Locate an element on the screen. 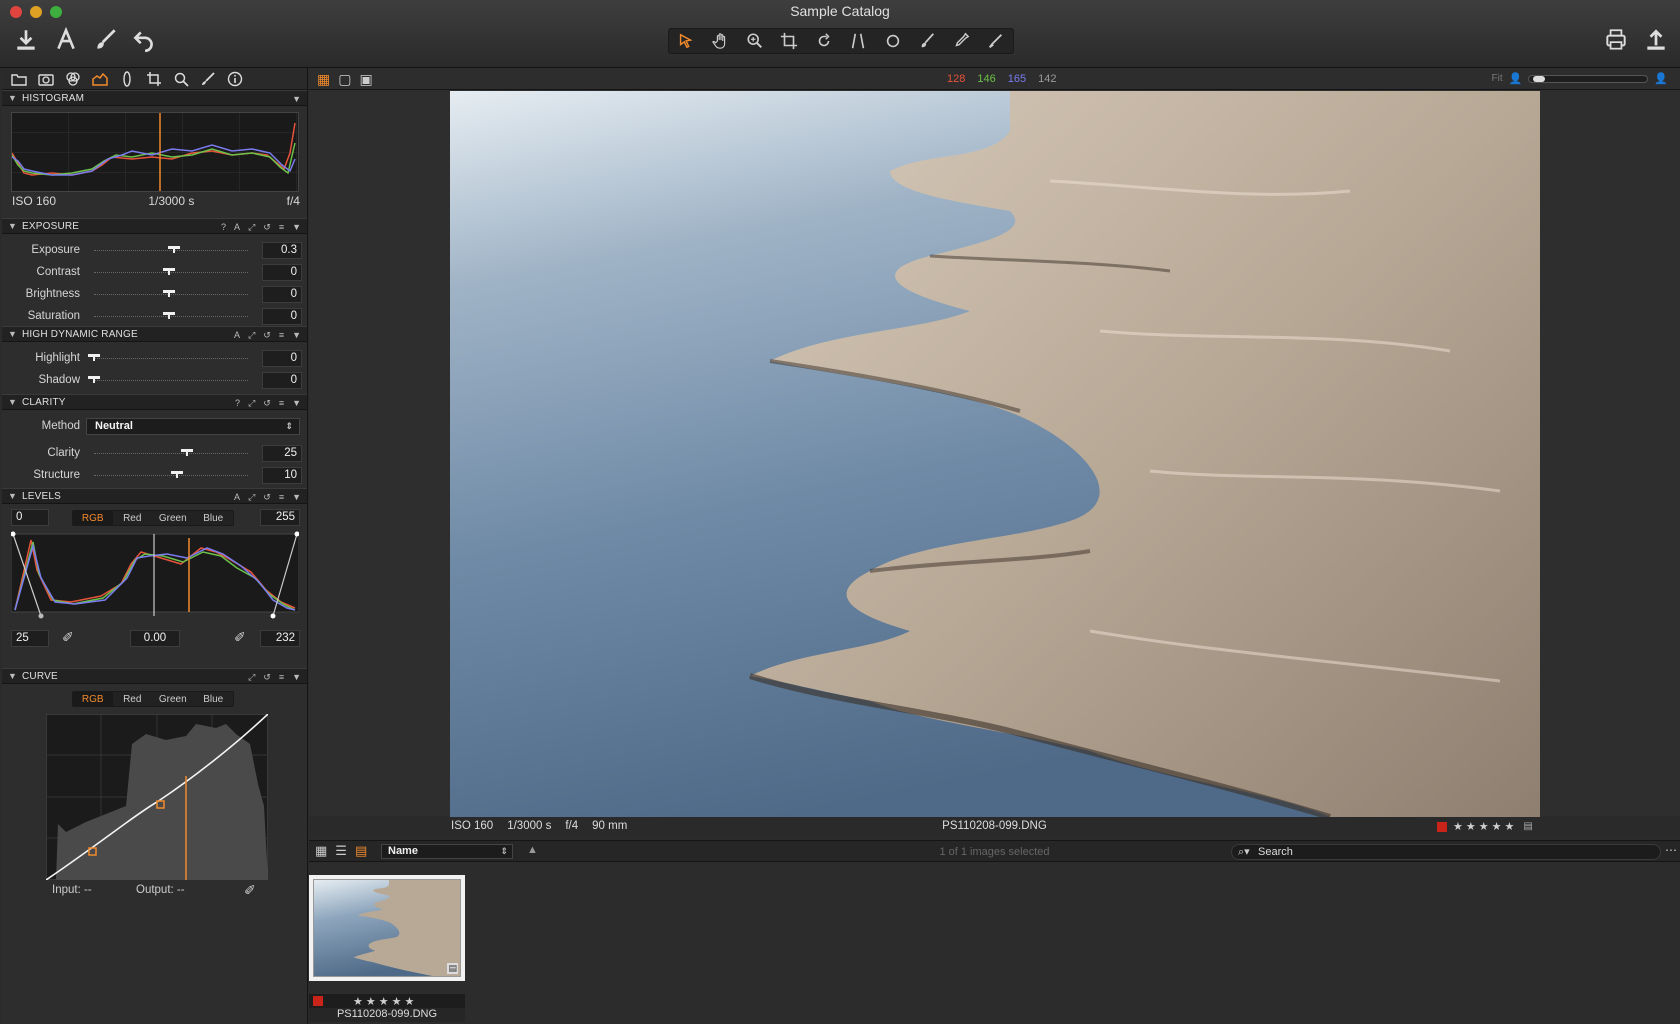 The image size is (1680, 1024). picker-tool is located at coordinates (996, 41).